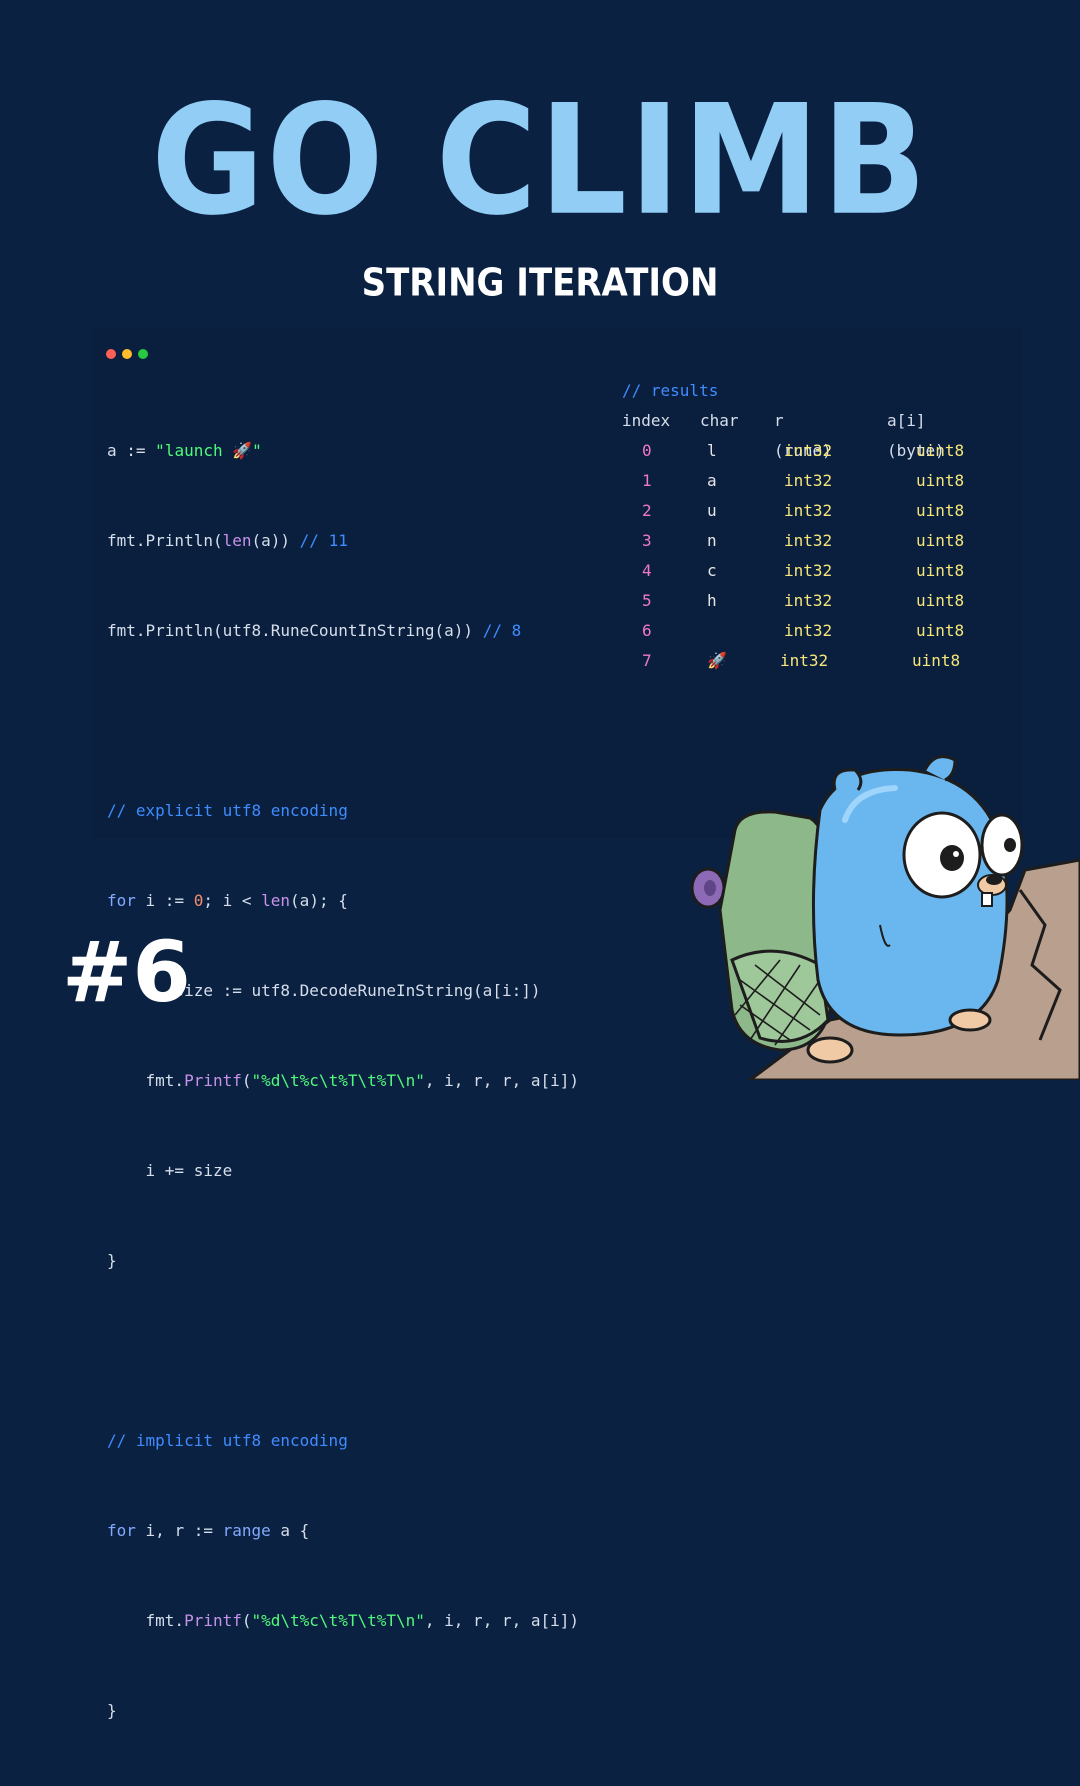 The image size is (1080, 1786). Describe the element at coordinates (232, 900) in the screenshot. I see `code-token: ; i <` at that location.